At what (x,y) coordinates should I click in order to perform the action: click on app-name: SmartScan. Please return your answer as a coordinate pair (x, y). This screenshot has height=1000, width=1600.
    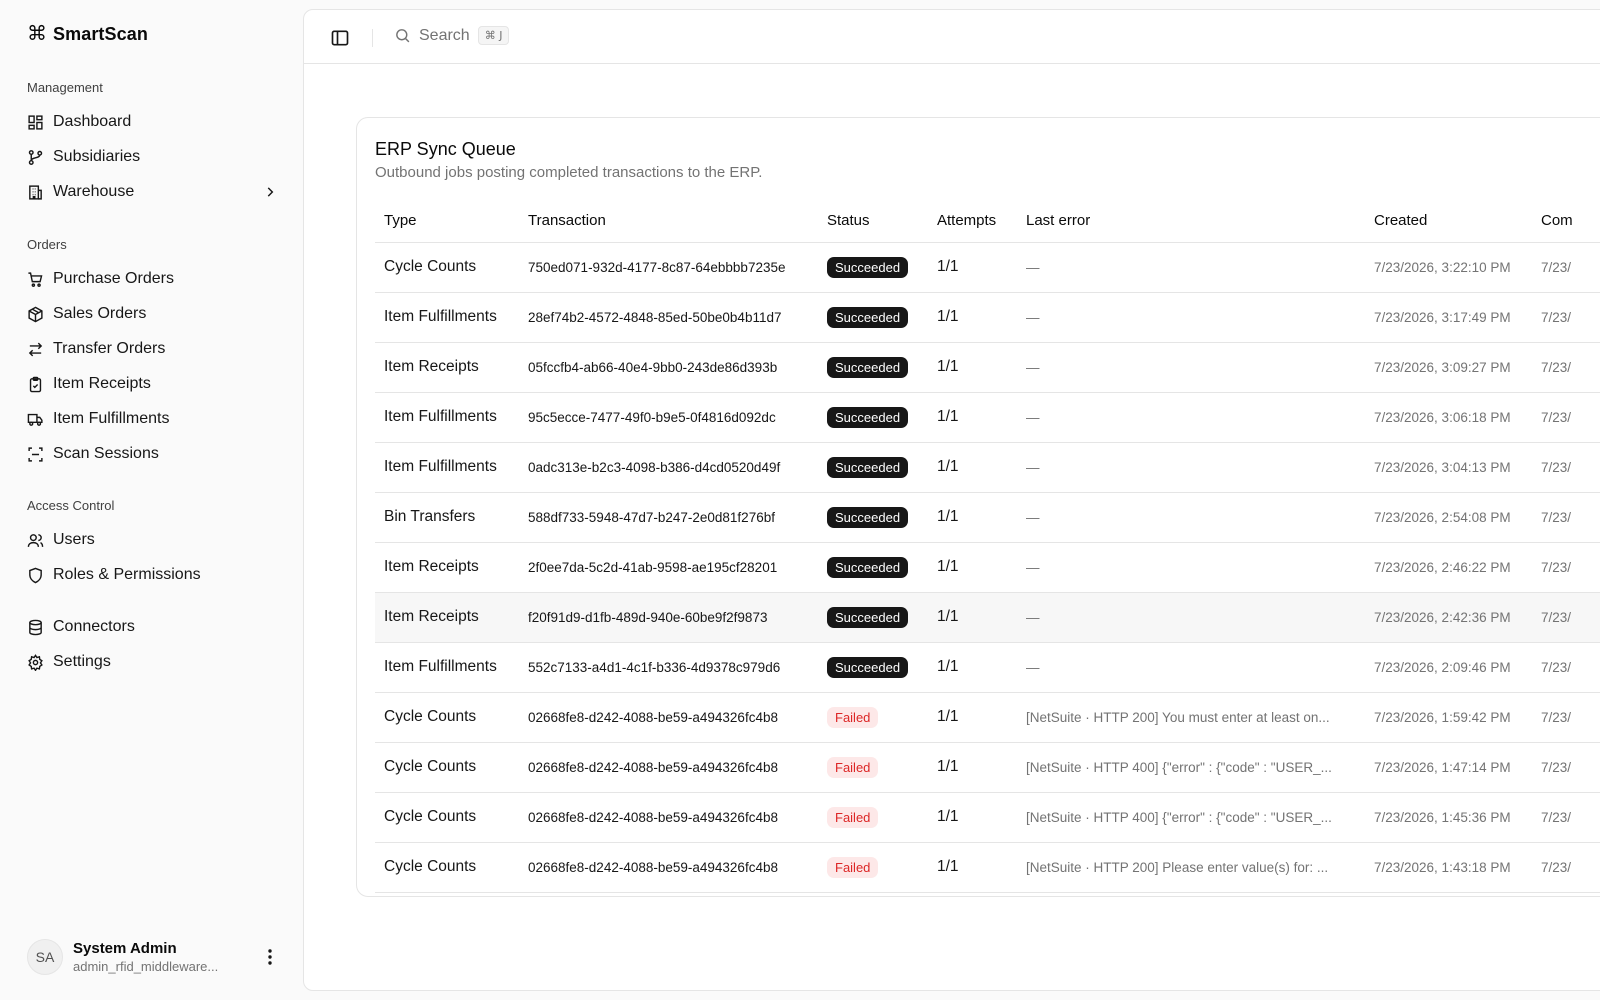
    Looking at the image, I should click on (100, 33).